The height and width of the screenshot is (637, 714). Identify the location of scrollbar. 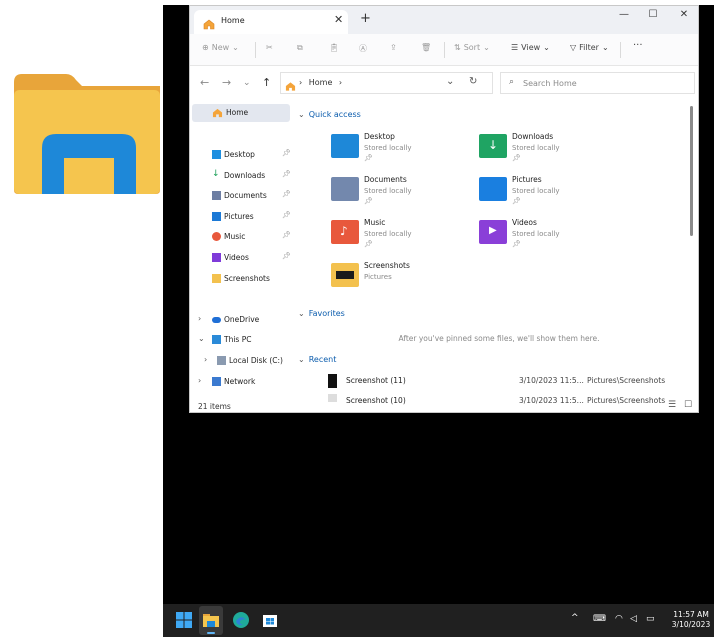
(691, 171).